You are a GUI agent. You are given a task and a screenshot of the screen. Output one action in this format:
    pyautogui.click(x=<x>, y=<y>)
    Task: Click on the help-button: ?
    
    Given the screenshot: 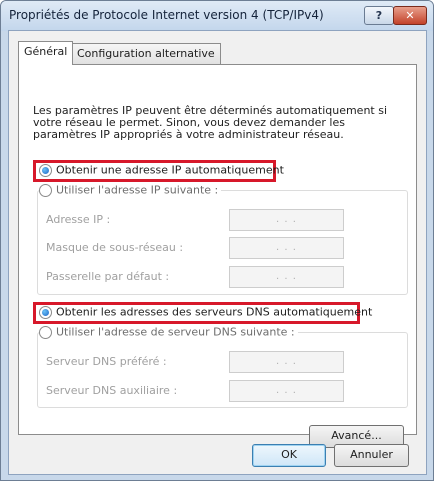 What is the action you would take?
    pyautogui.click(x=379, y=15)
    